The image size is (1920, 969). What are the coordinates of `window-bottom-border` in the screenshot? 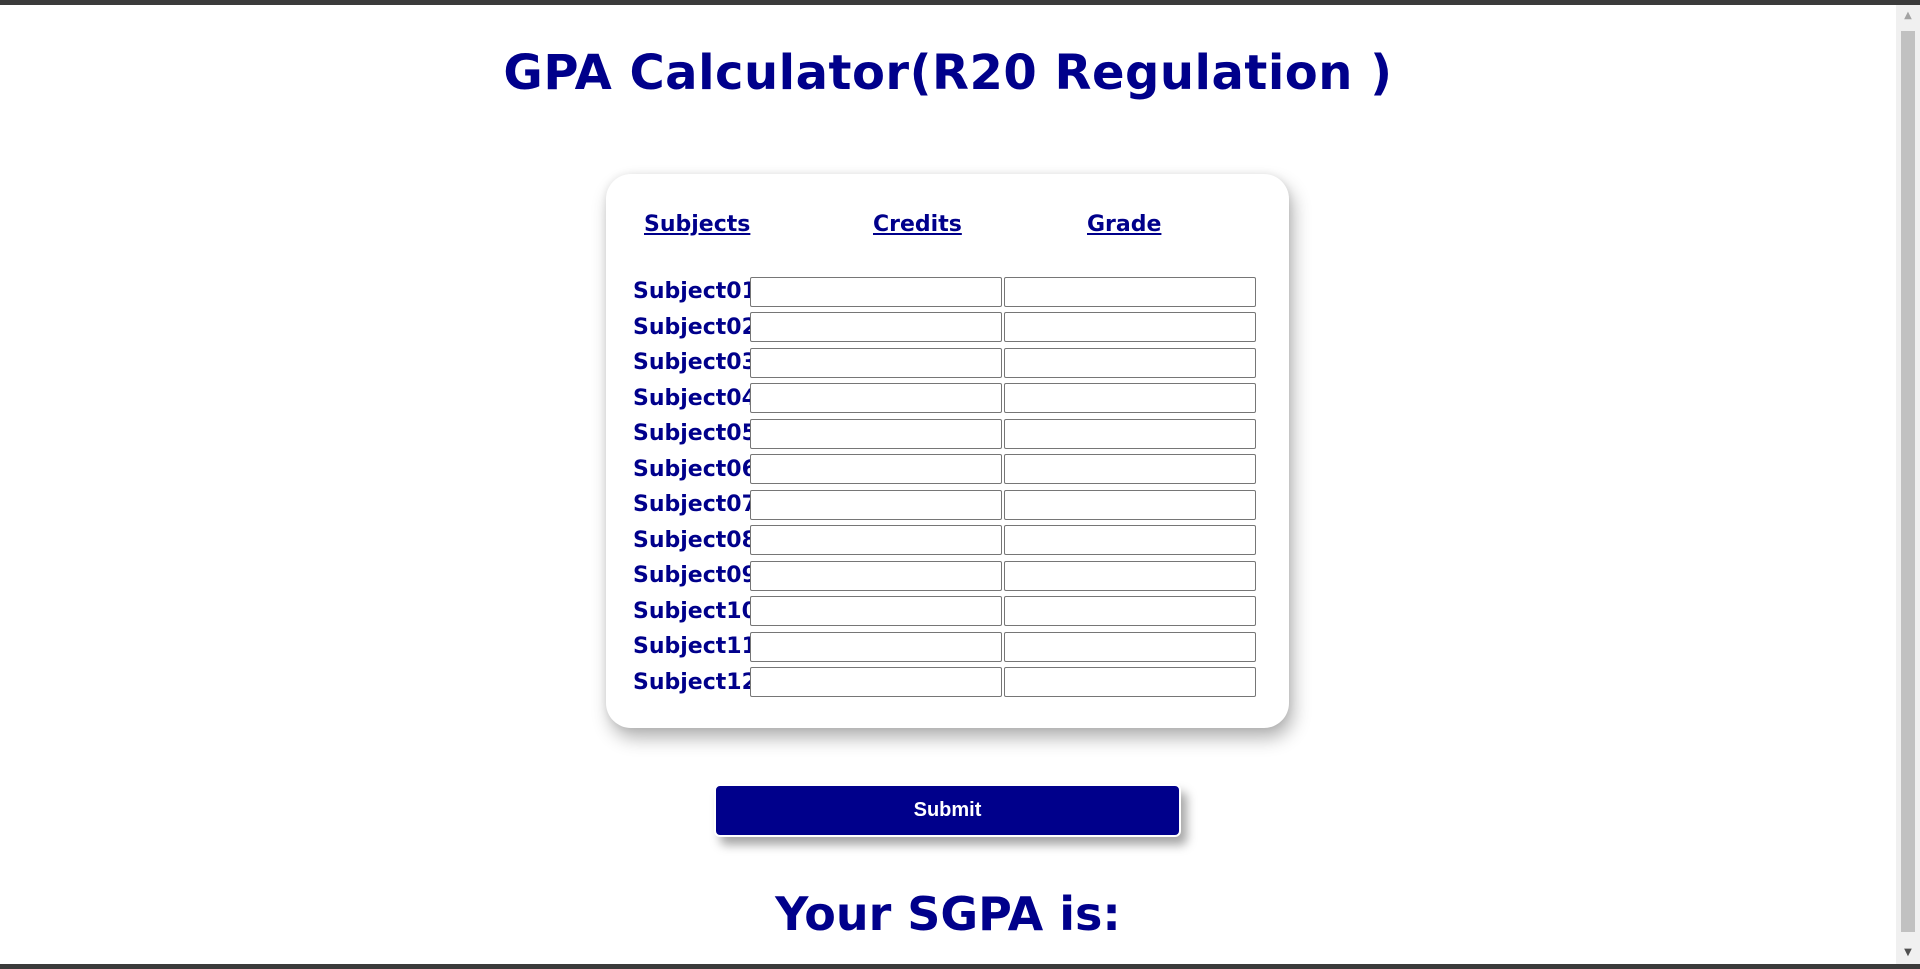 It's located at (960, 966).